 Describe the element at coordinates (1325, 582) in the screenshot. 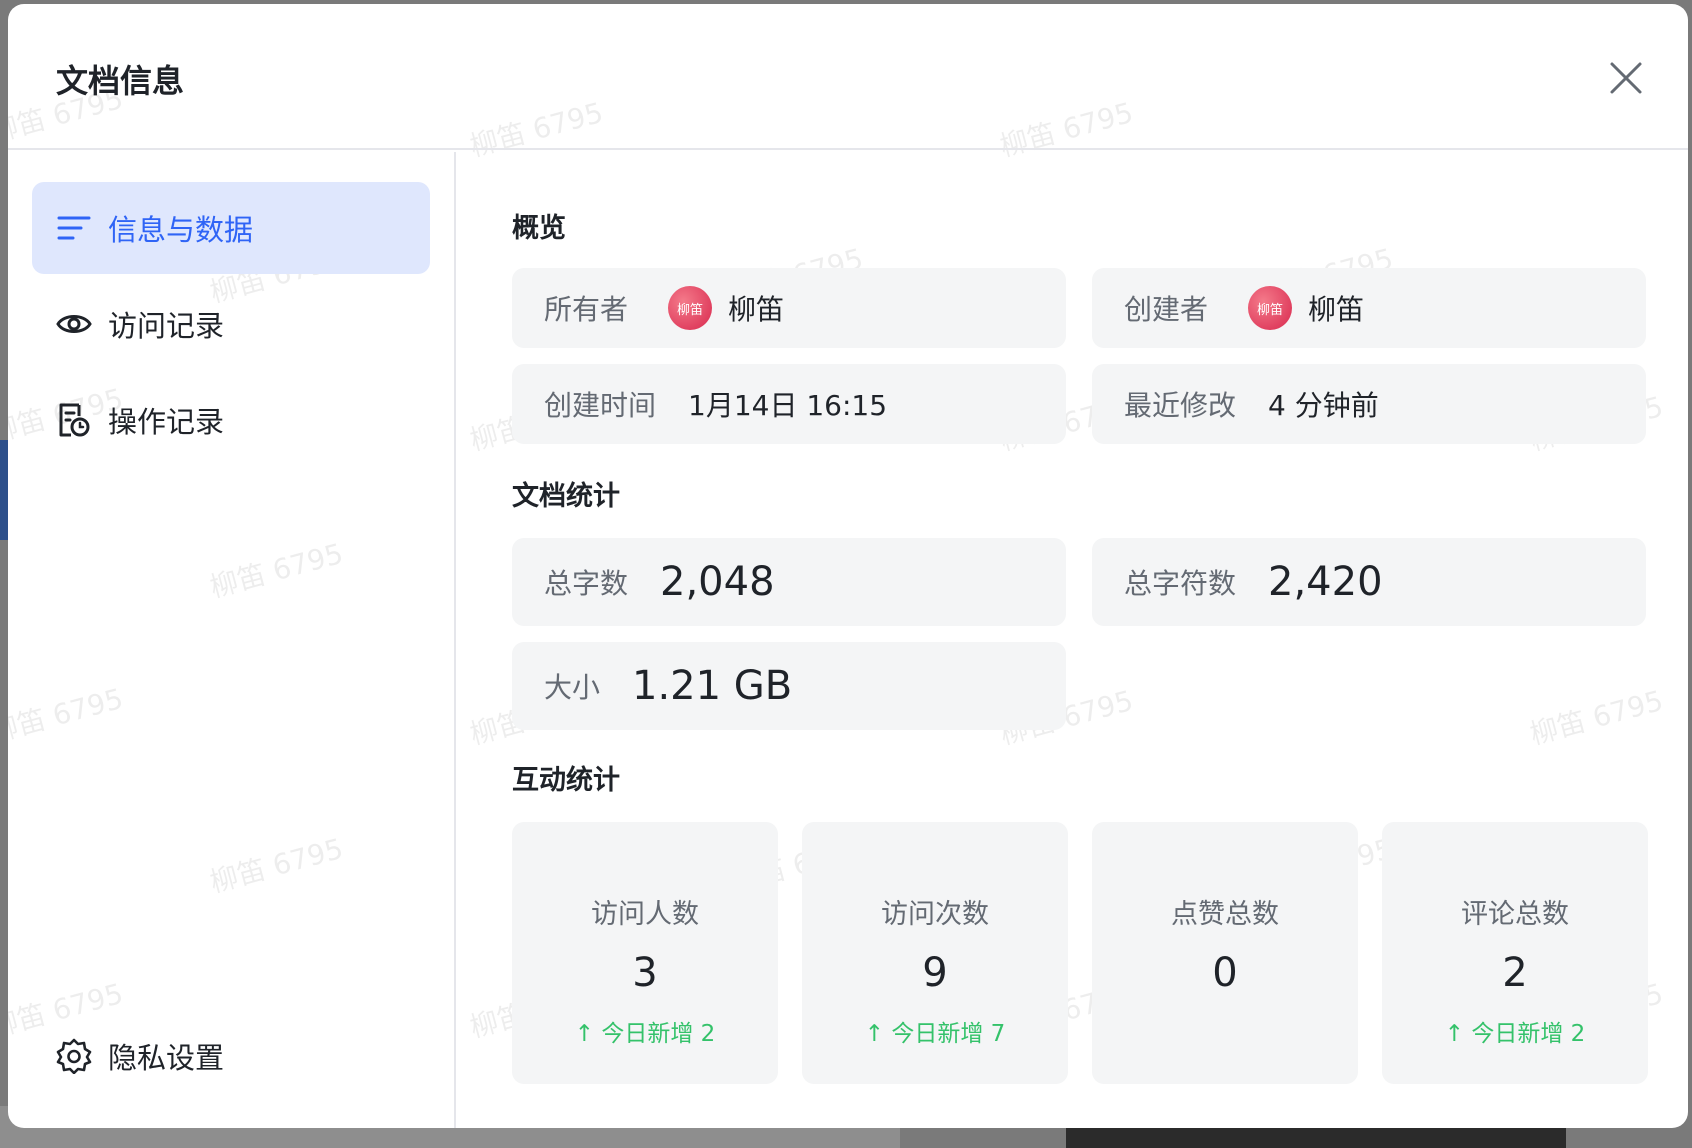

I see `char-count-value: 2,420` at that location.